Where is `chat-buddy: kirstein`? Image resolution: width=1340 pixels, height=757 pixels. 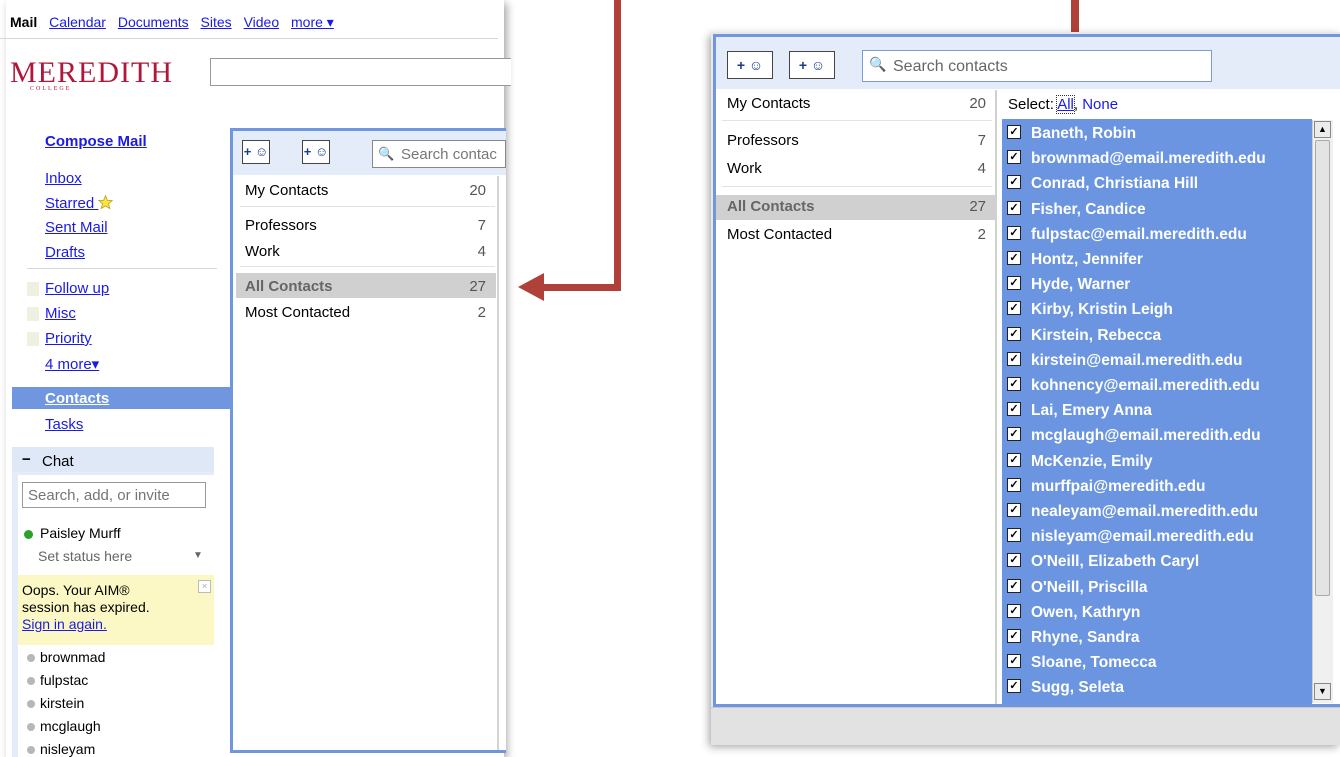 chat-buddy: kirstein is located at coordinates (62, 703).